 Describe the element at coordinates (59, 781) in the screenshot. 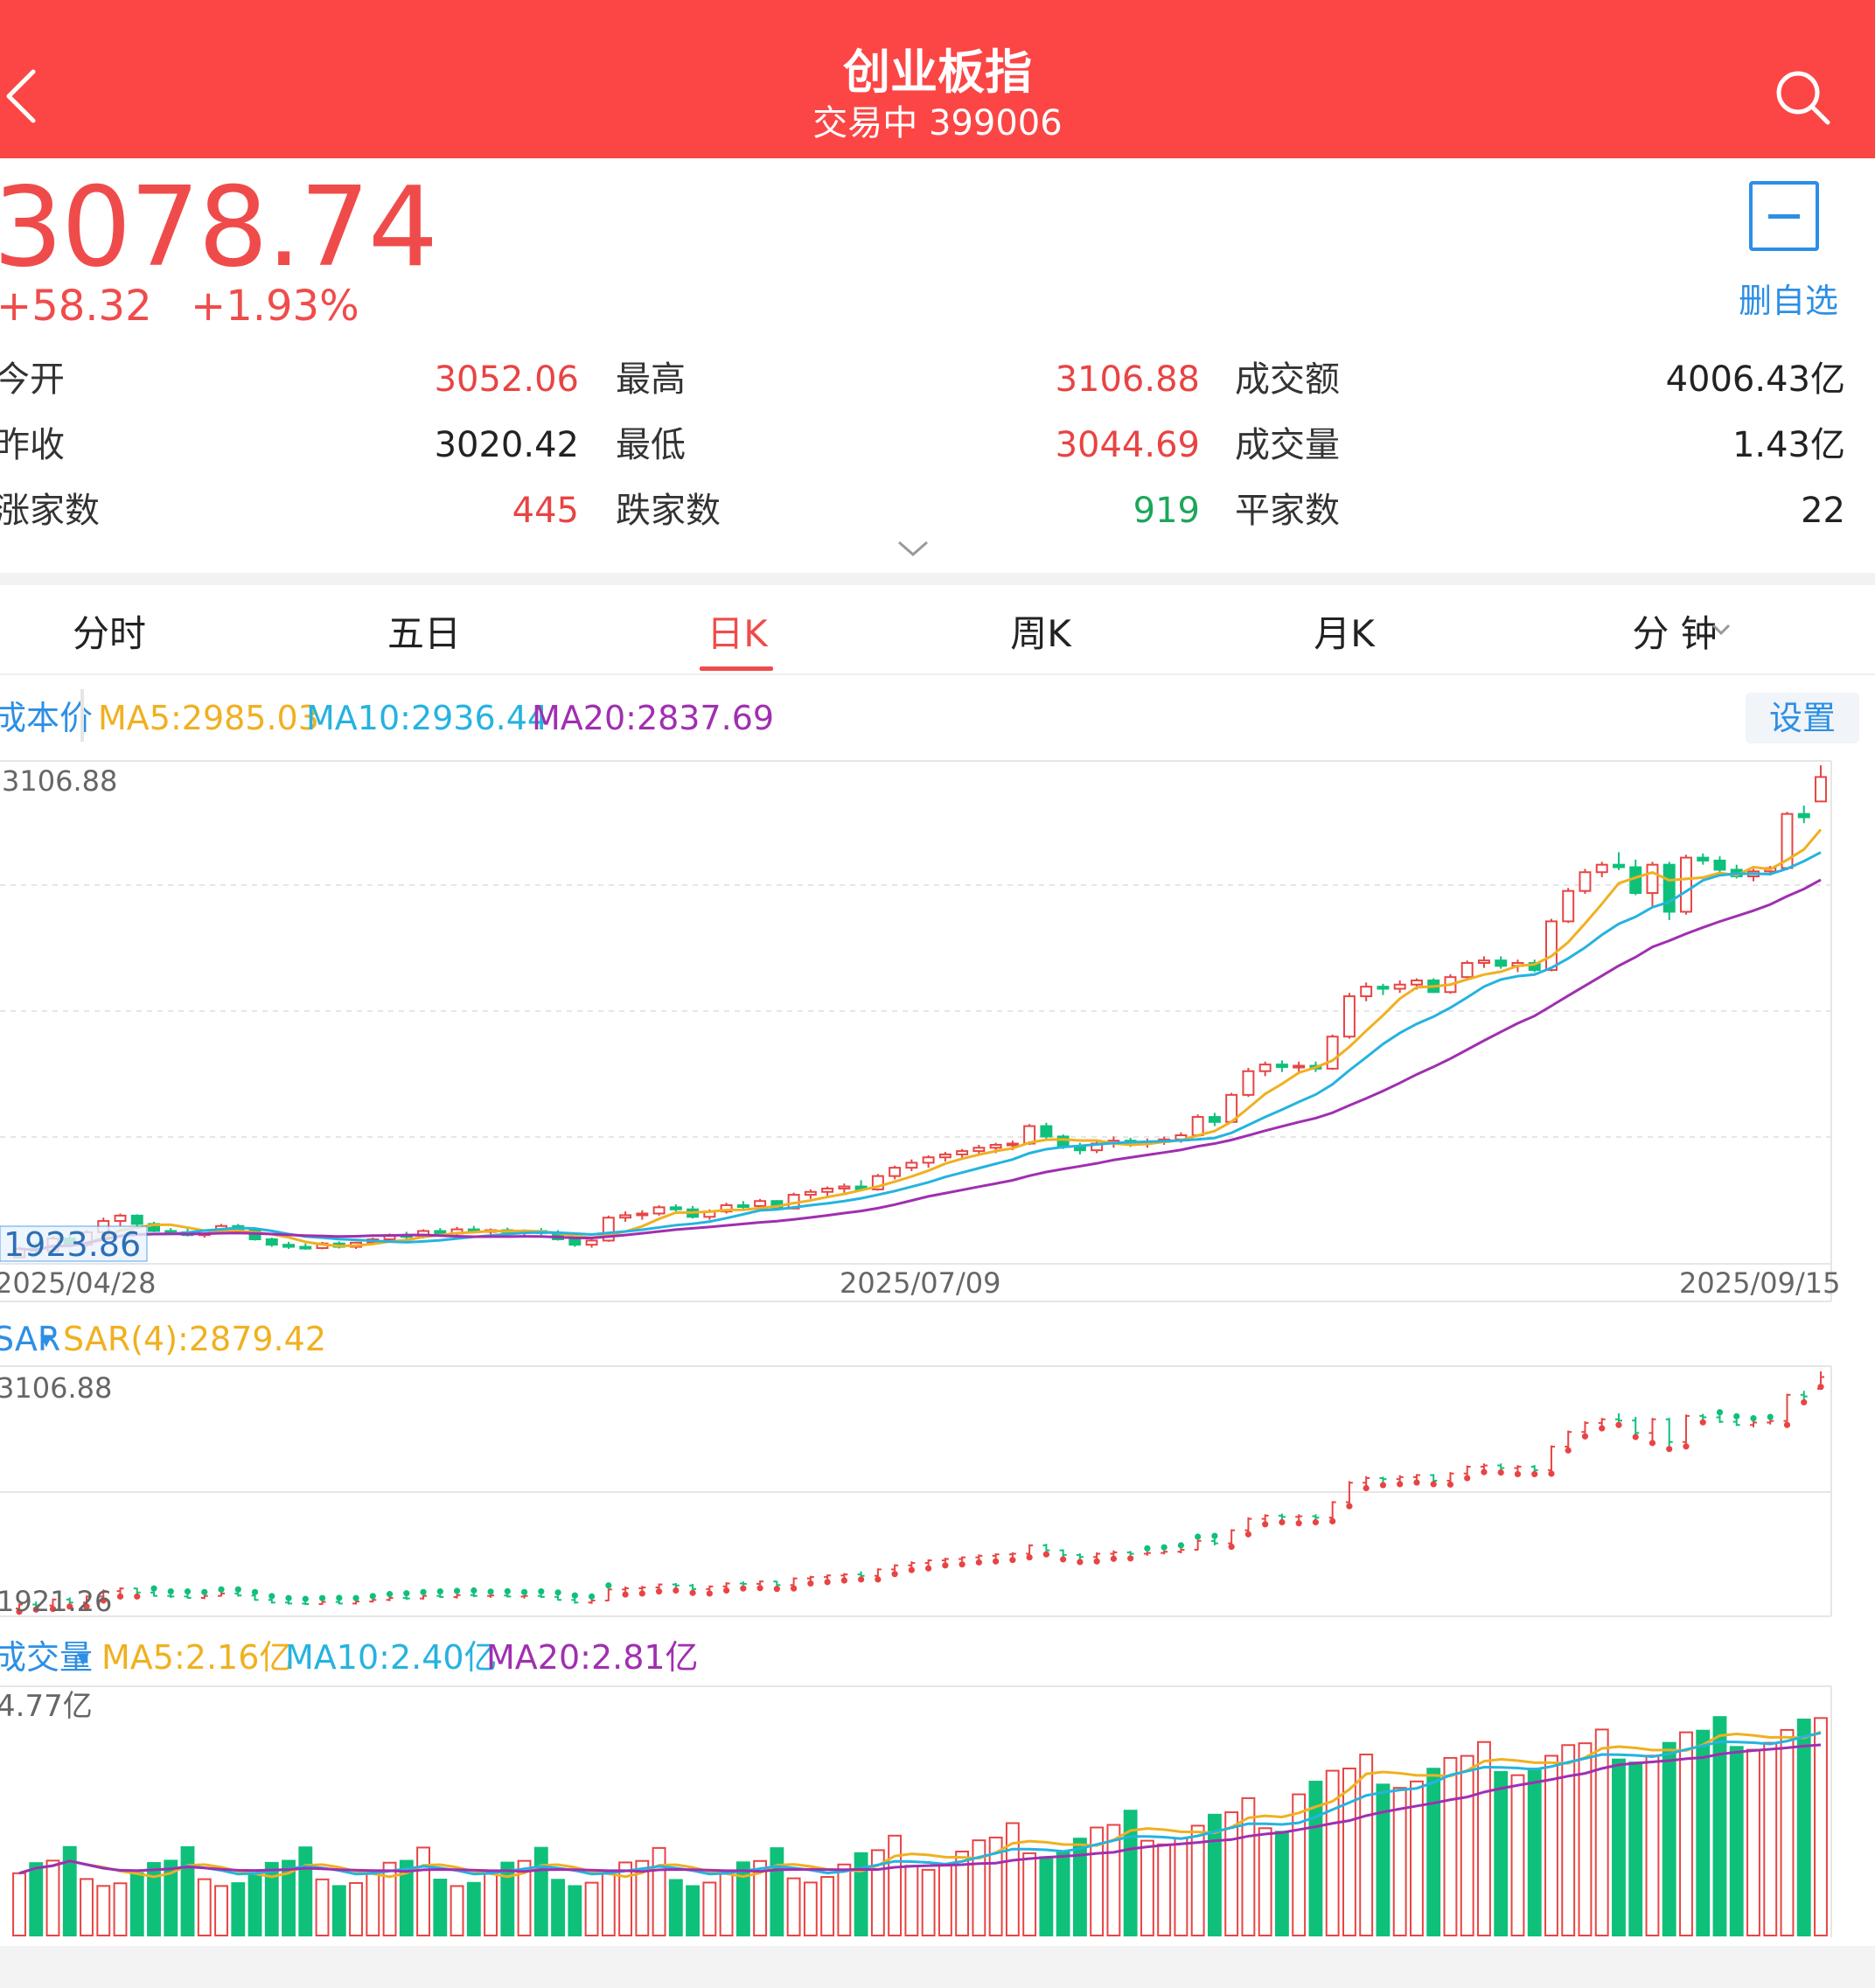

I see `kline-max-label: 3106.88` at that location.